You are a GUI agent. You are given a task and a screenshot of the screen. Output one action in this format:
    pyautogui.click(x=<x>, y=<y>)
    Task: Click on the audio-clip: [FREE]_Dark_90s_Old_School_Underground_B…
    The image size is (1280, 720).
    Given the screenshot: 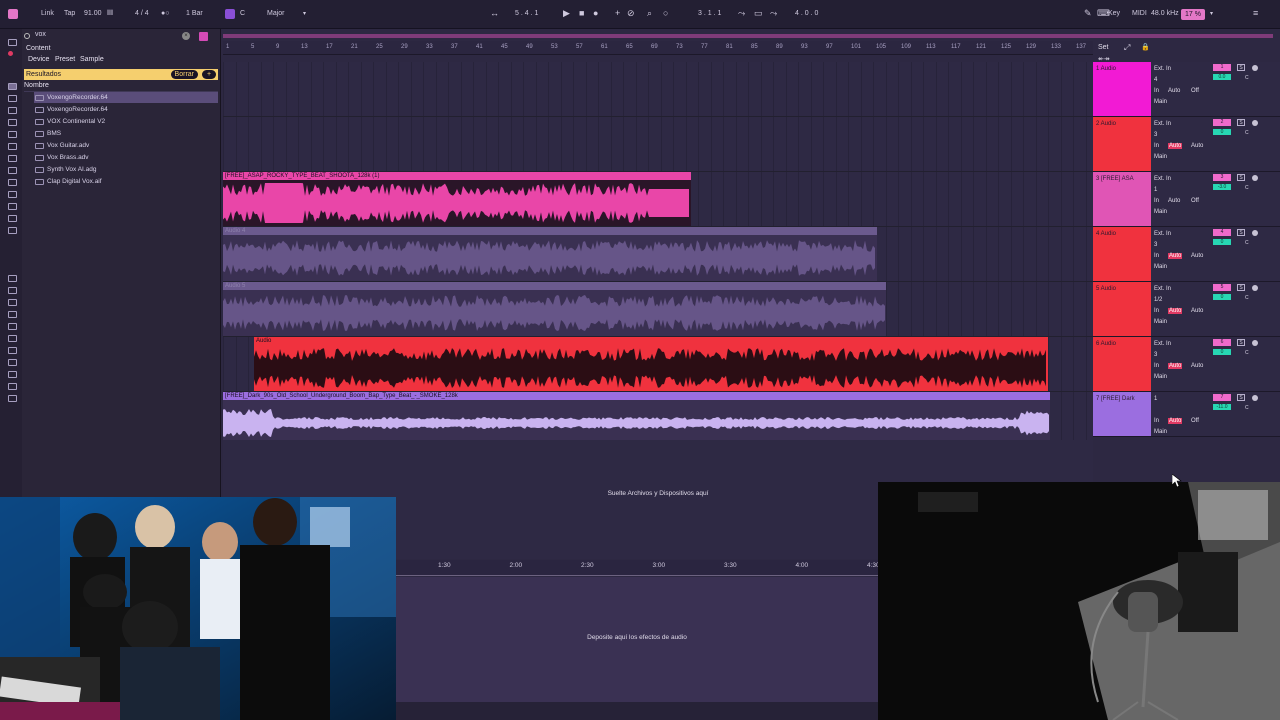 What is the action you would take?
    pyautogui.click(x=636, y=419)
    